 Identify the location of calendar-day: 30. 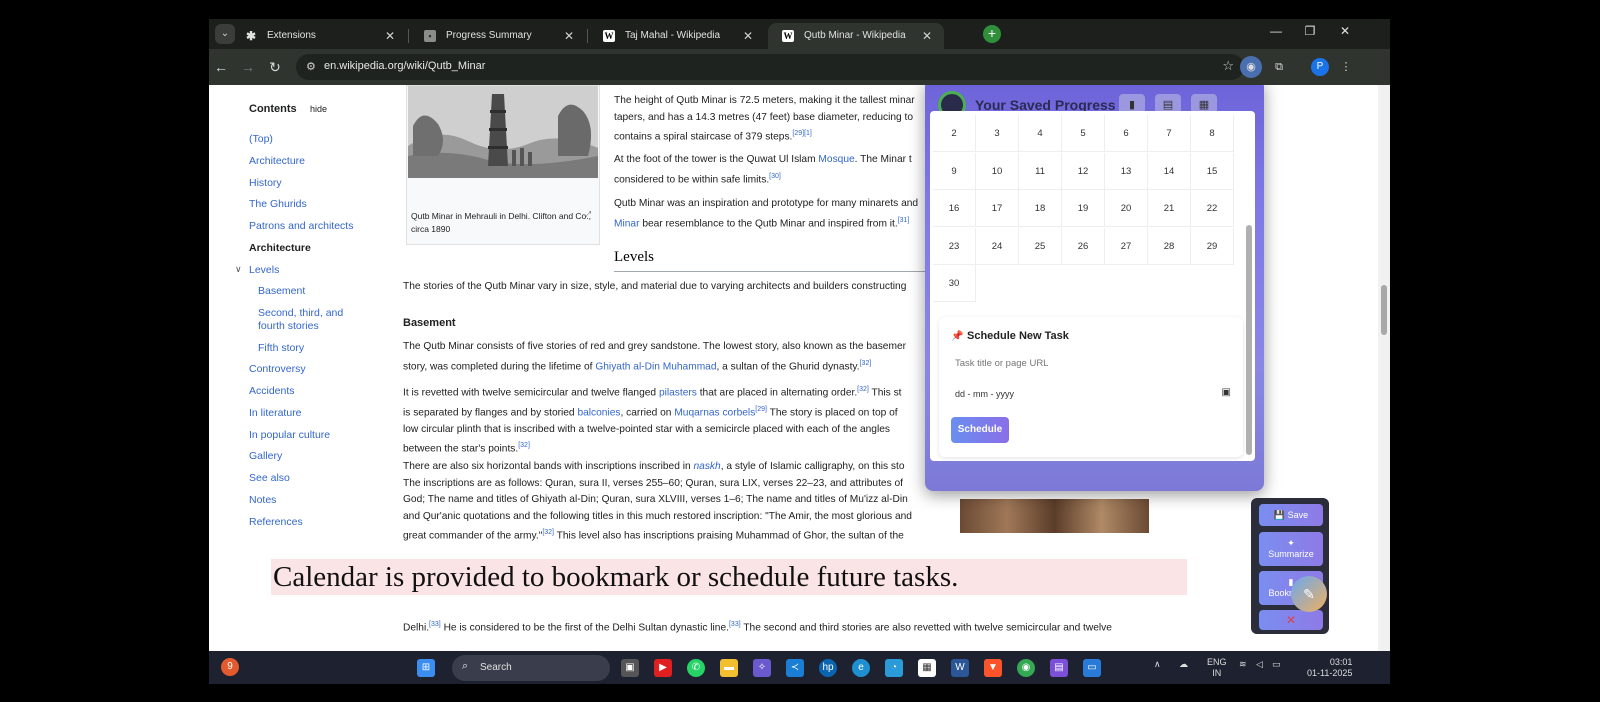
(954, 283).